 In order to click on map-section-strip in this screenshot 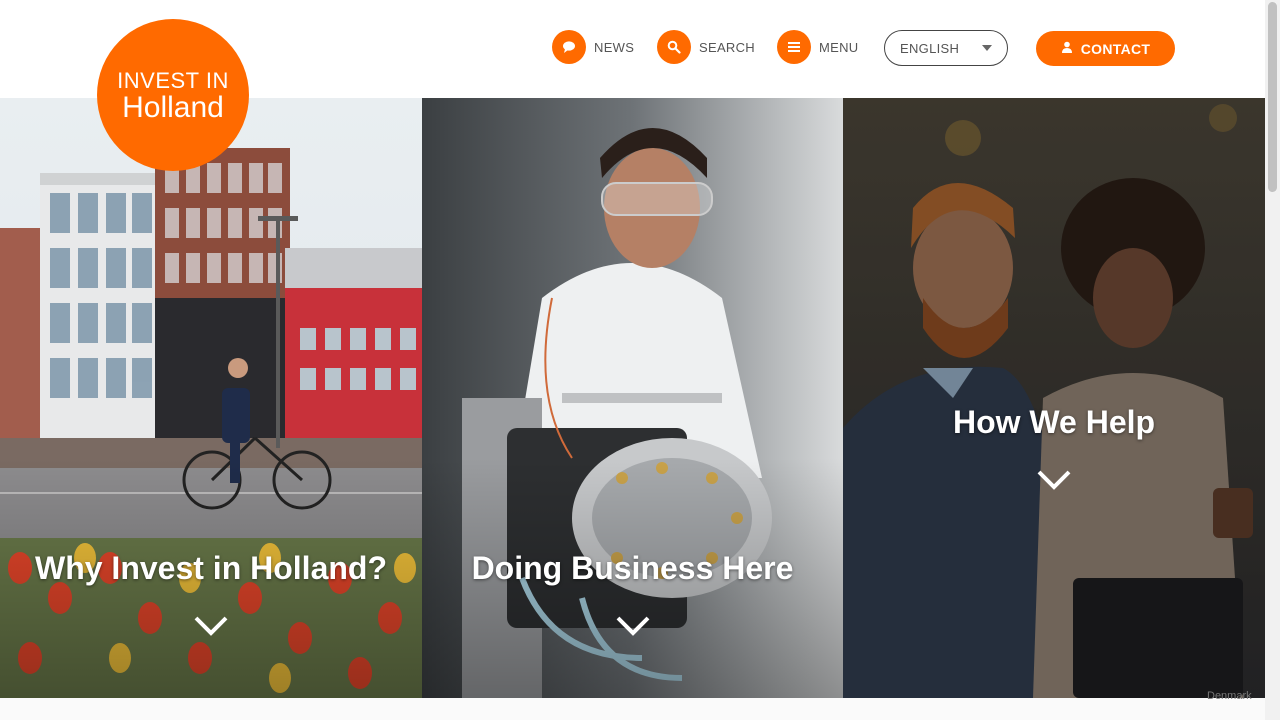, I will do `click(632, 709)`.